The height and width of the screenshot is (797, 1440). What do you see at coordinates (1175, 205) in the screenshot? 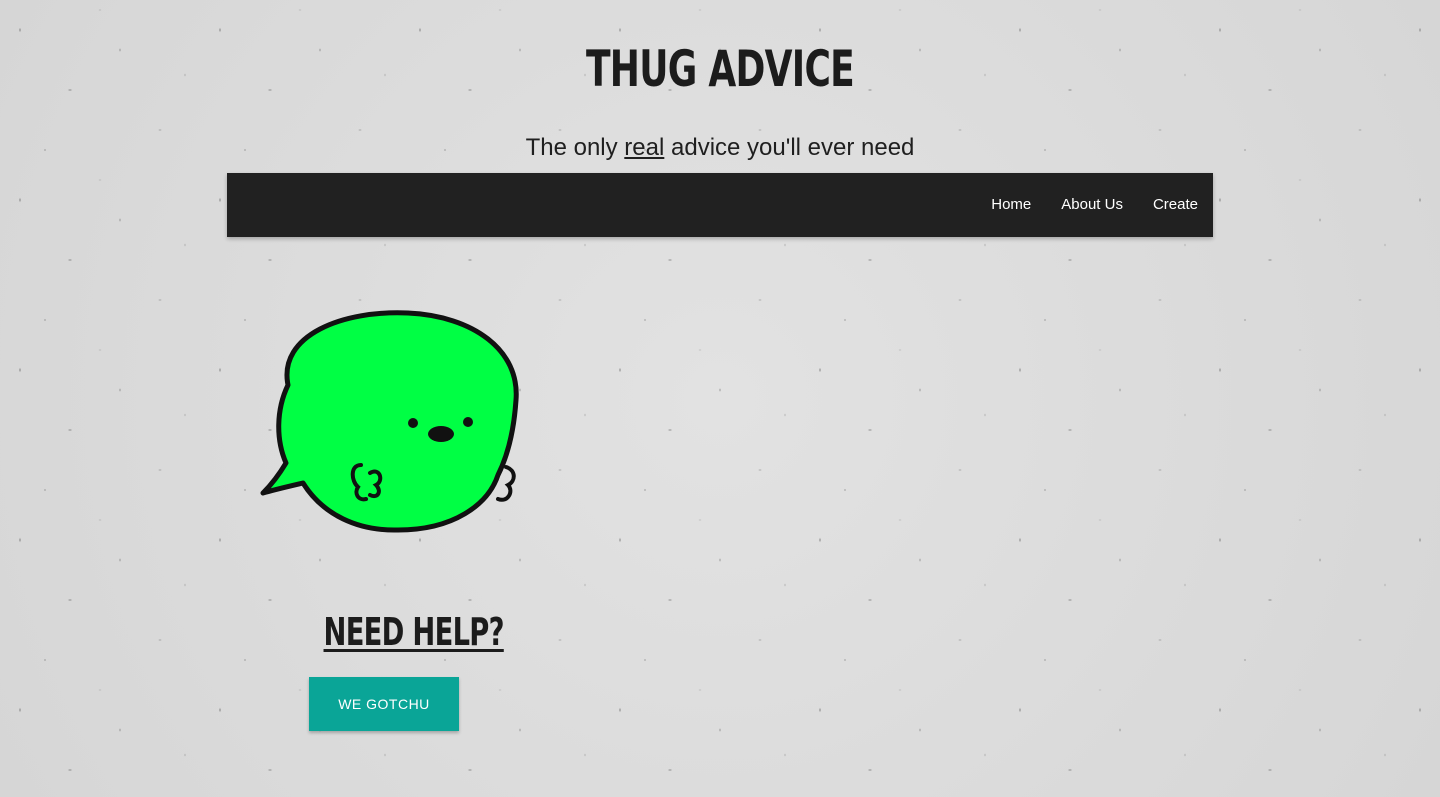
I see `nav-link-create: Create` at bounding box center [1175, 205].